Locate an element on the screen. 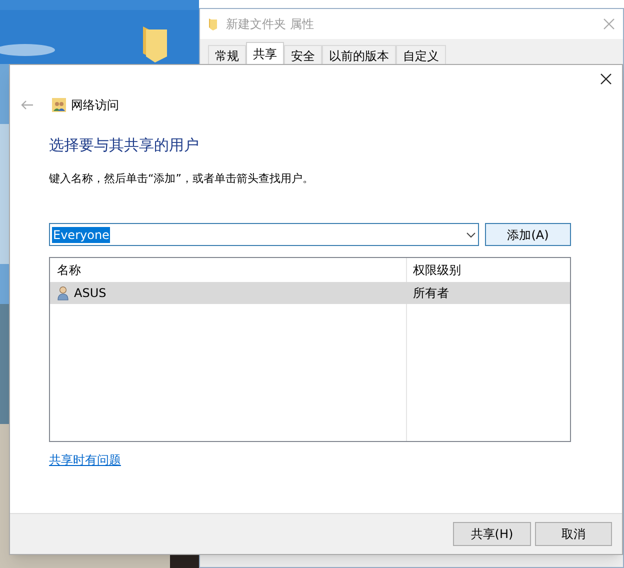  tab: 自定义 is located at coordinates (421, 55).